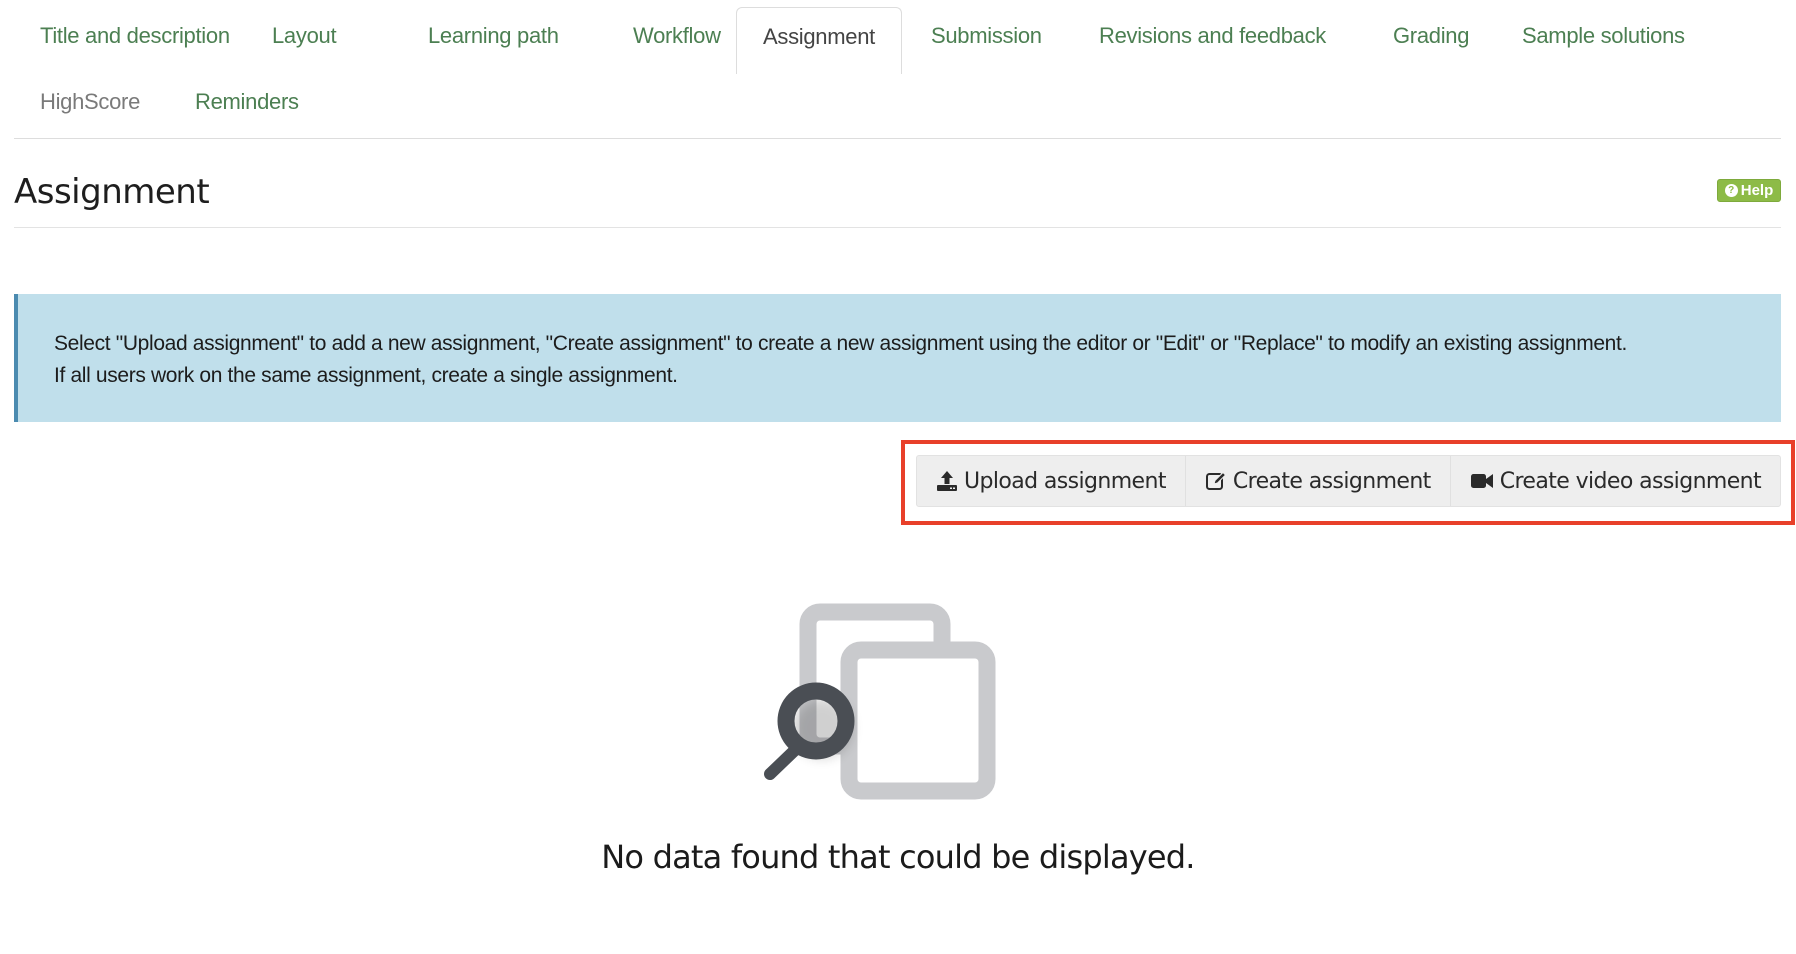 Image resolution: width=1796 pixels, height=954 pixels. Describe the element at coordinates (1603, 36) in the screenshot. I see `tab-sample-solutions: Sample solutions` at that location.